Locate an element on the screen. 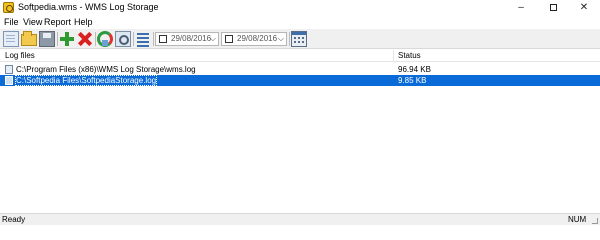 The image size is (600, 240). date-from-value: 29/08/2016 is located at coordinates (191, 38).